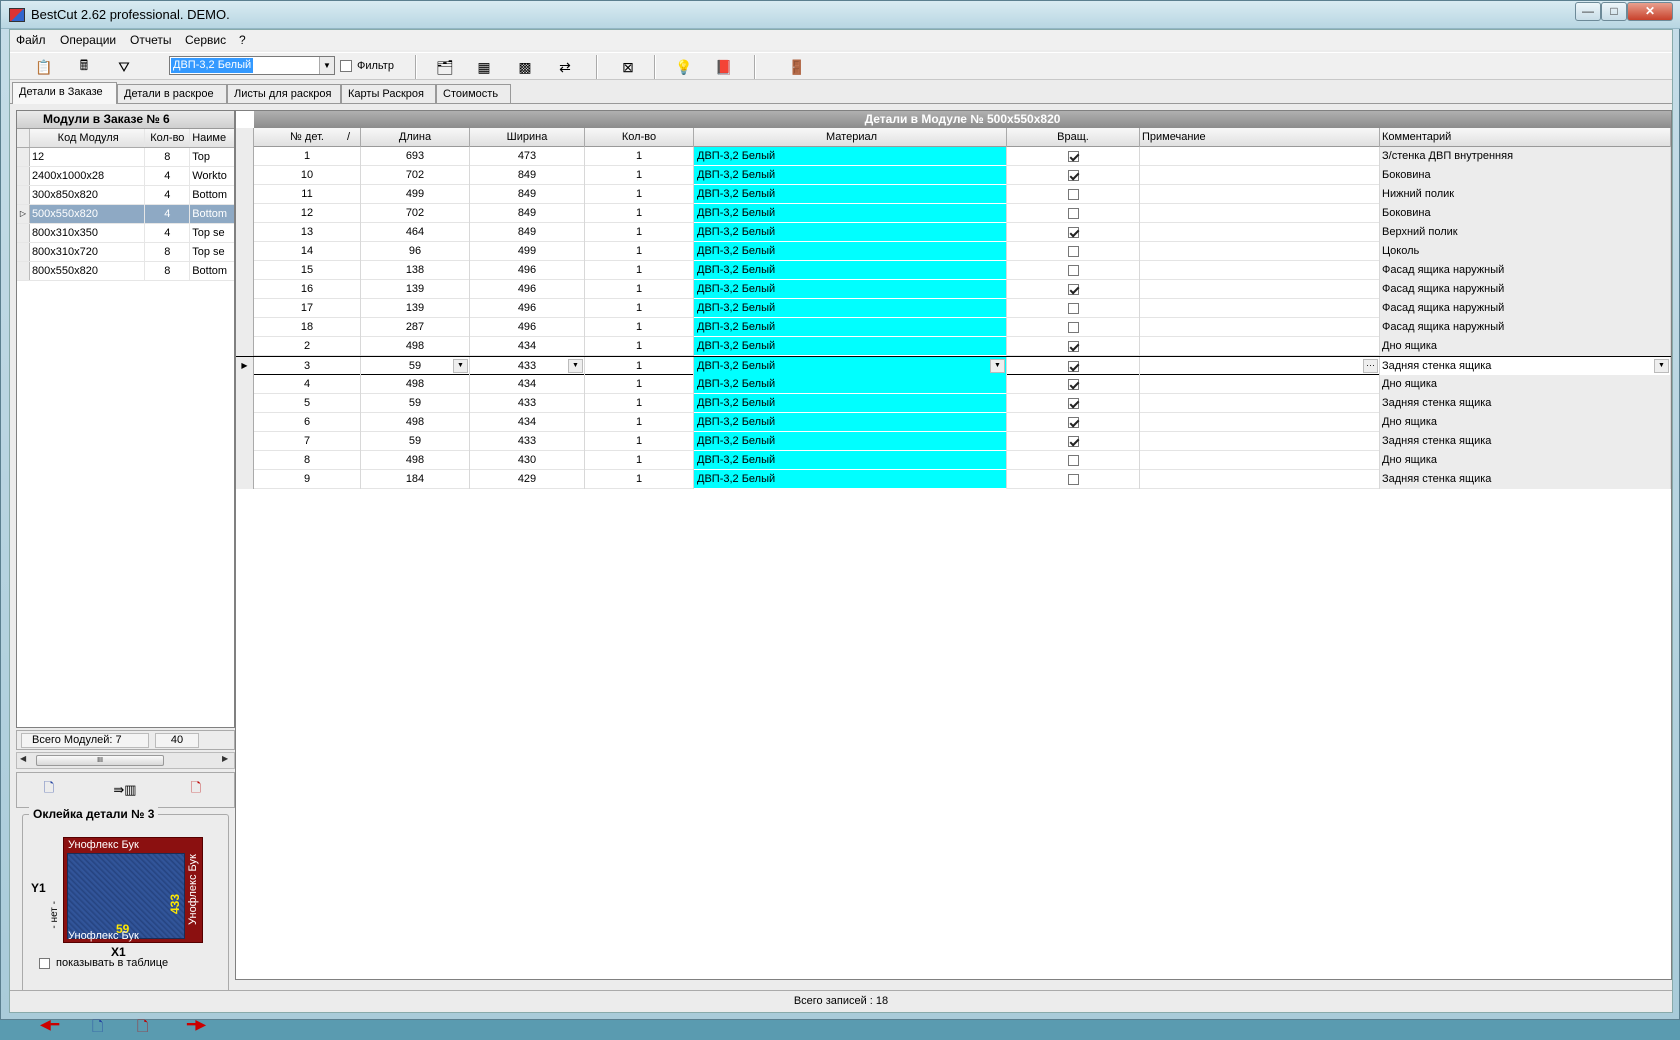 This screenshot has height=1040, width=1680. Describe the element at coordinates (1260, 366) in the screenshot. I see `detail-note: ···` at that location.